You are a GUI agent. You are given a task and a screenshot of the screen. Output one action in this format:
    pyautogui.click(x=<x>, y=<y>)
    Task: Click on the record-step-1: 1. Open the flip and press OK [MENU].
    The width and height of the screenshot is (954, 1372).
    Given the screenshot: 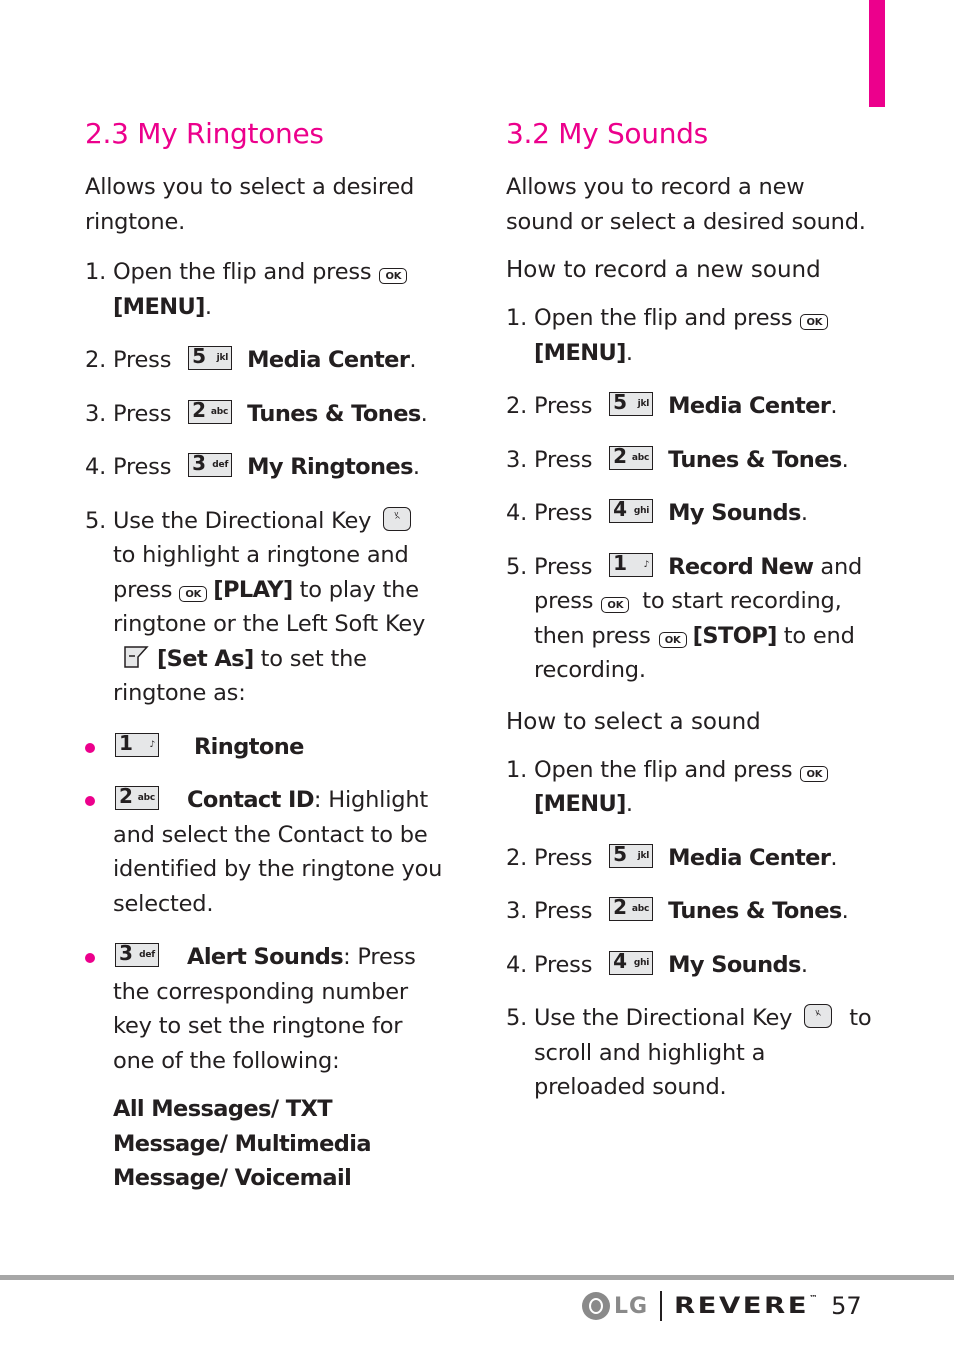 What is the action you would take?
    pyautogui.click(x=691, y=335)
    